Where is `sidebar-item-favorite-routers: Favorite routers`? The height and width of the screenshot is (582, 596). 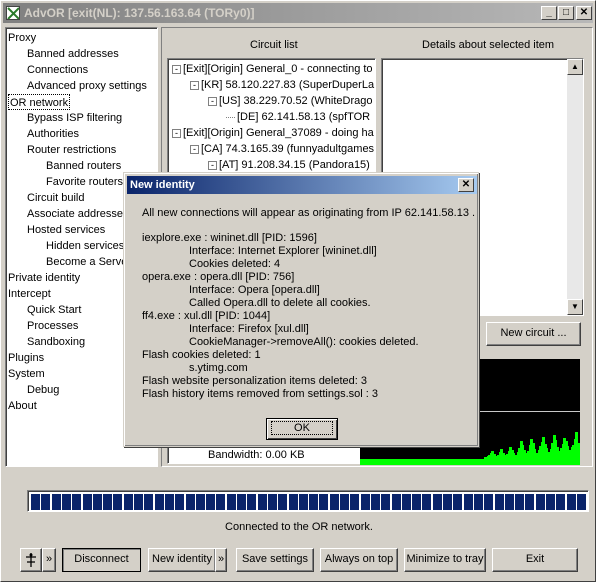 sidebar-item-favorite-routers: Favorite routers is located at coordinates (84, 182).